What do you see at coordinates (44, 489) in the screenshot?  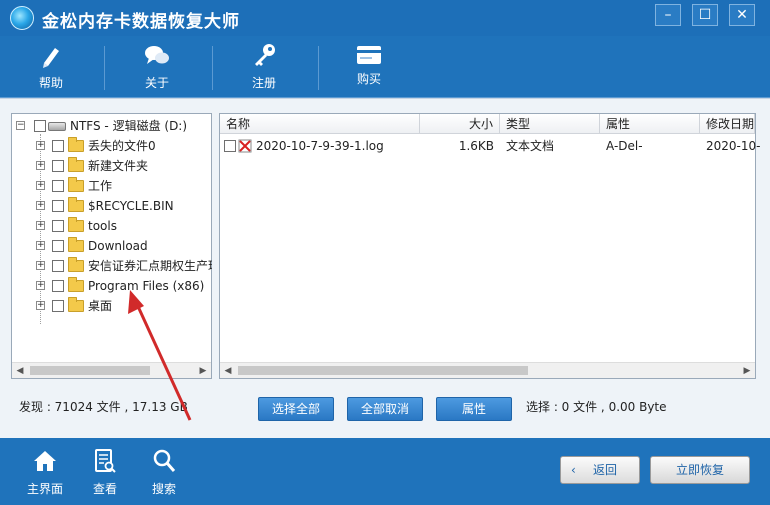 I see `home-label: 主界面` at bounding box center [44, 489].